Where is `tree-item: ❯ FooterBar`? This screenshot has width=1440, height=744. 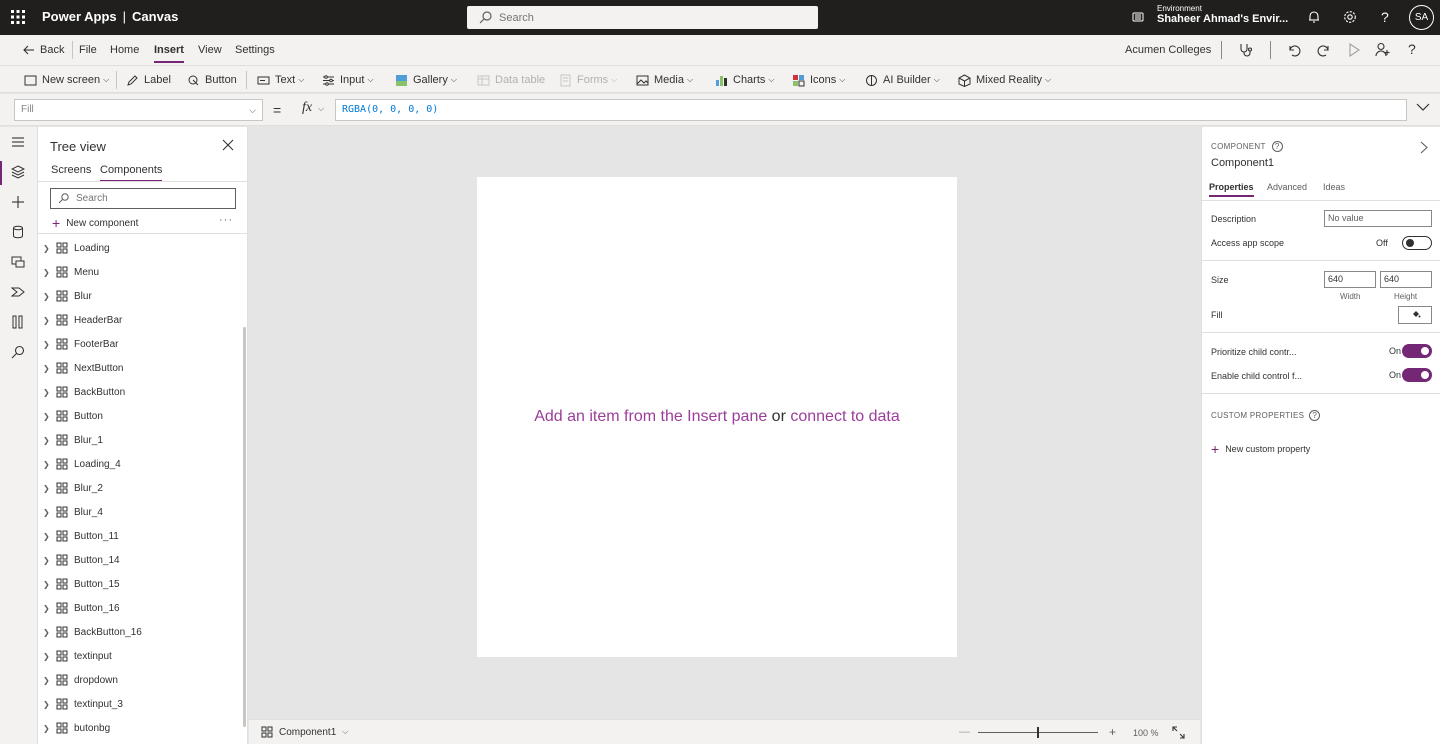
tree-item: ❯ FooterBar is located at coordinates (140, 344).